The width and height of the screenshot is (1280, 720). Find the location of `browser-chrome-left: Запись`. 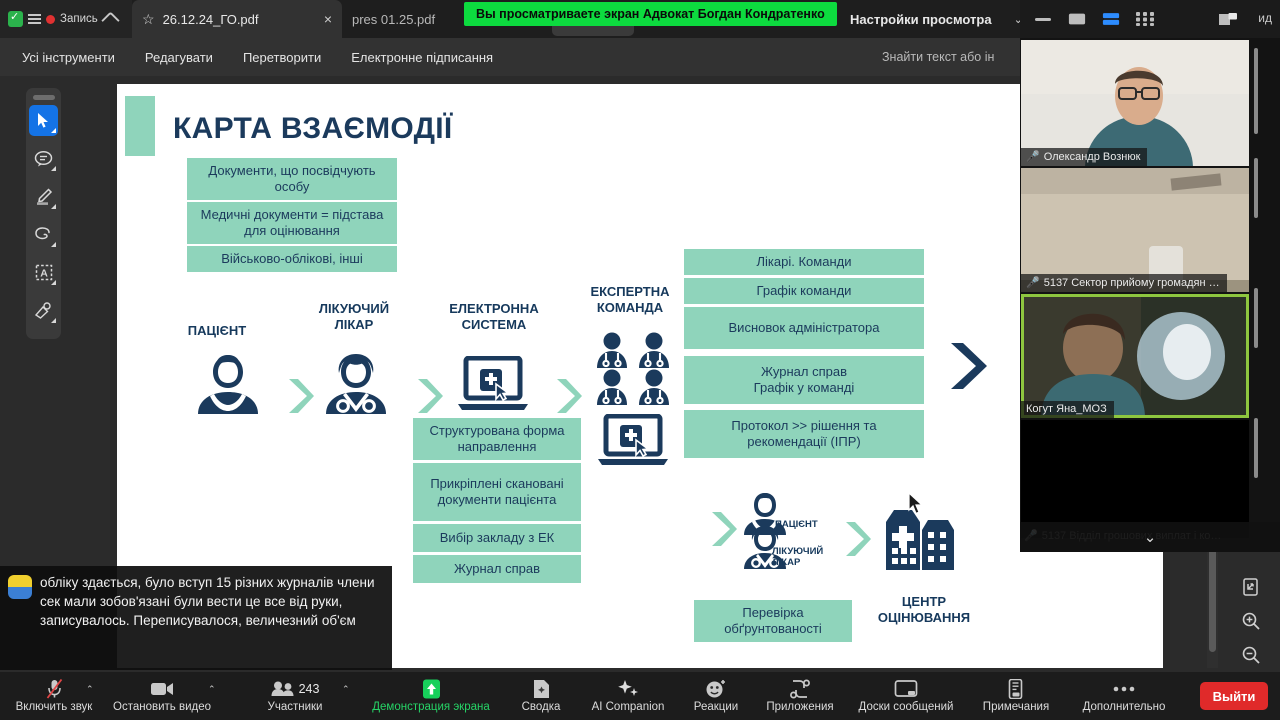

browser-chrome-left: Запись is located at coordinates (66, 19).